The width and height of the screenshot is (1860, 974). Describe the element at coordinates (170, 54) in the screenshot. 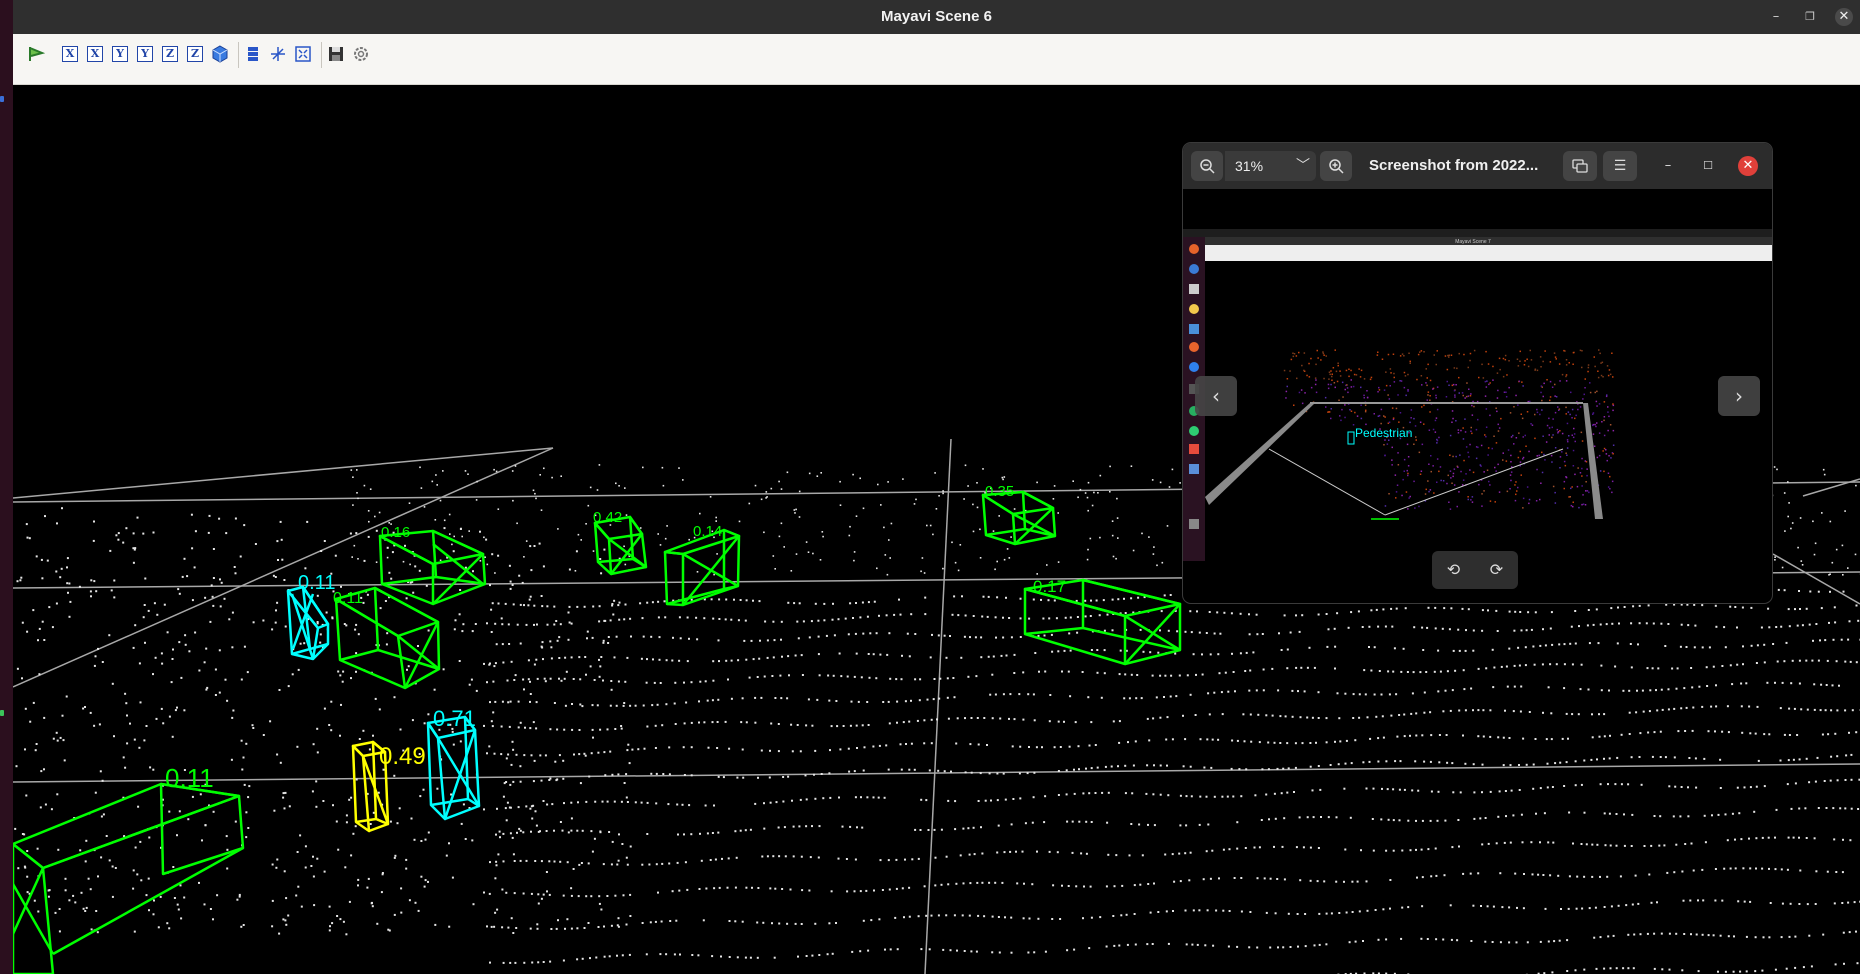

I see `view-z-plus-button: Z` at that location.